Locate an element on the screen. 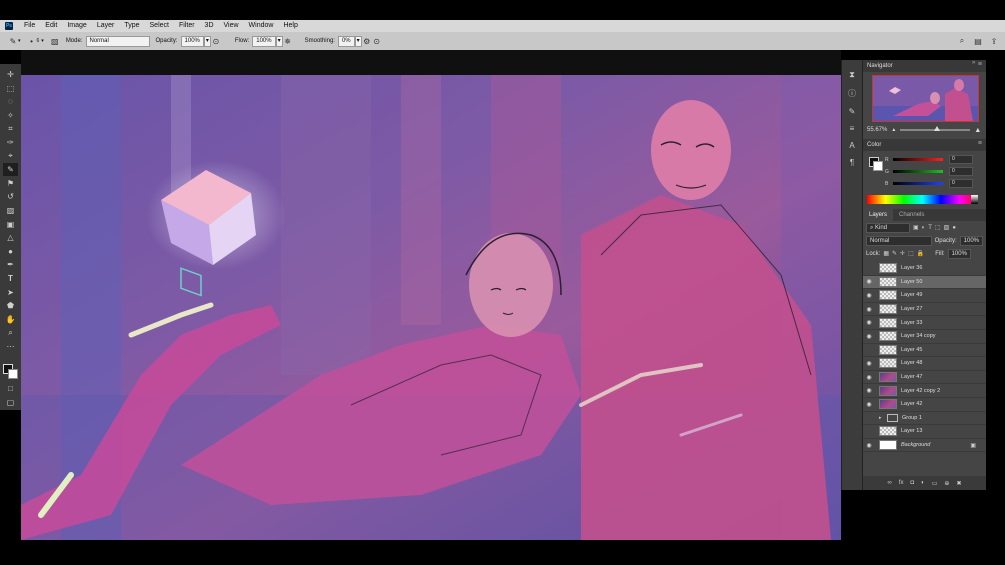 The height and width of the screenshot is (565, 1005). opacity-dropdown: ▾ is located at coordinates (207, 41).